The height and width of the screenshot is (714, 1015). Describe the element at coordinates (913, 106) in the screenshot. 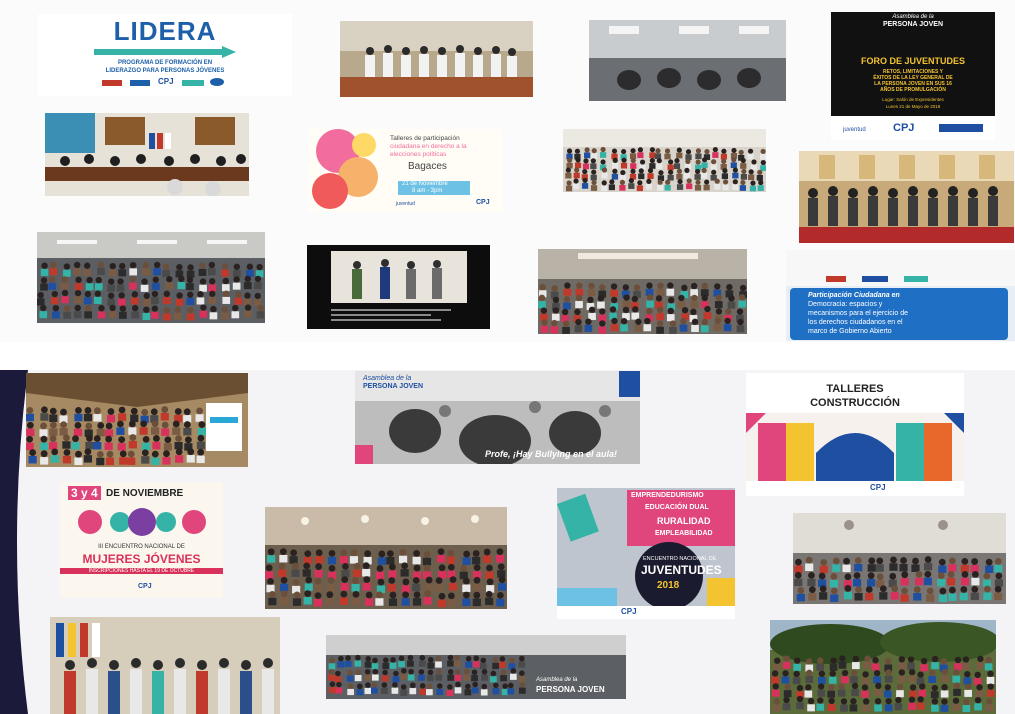

I see `foro-date: Lunes 21 de Mayo de 2018` at that location.